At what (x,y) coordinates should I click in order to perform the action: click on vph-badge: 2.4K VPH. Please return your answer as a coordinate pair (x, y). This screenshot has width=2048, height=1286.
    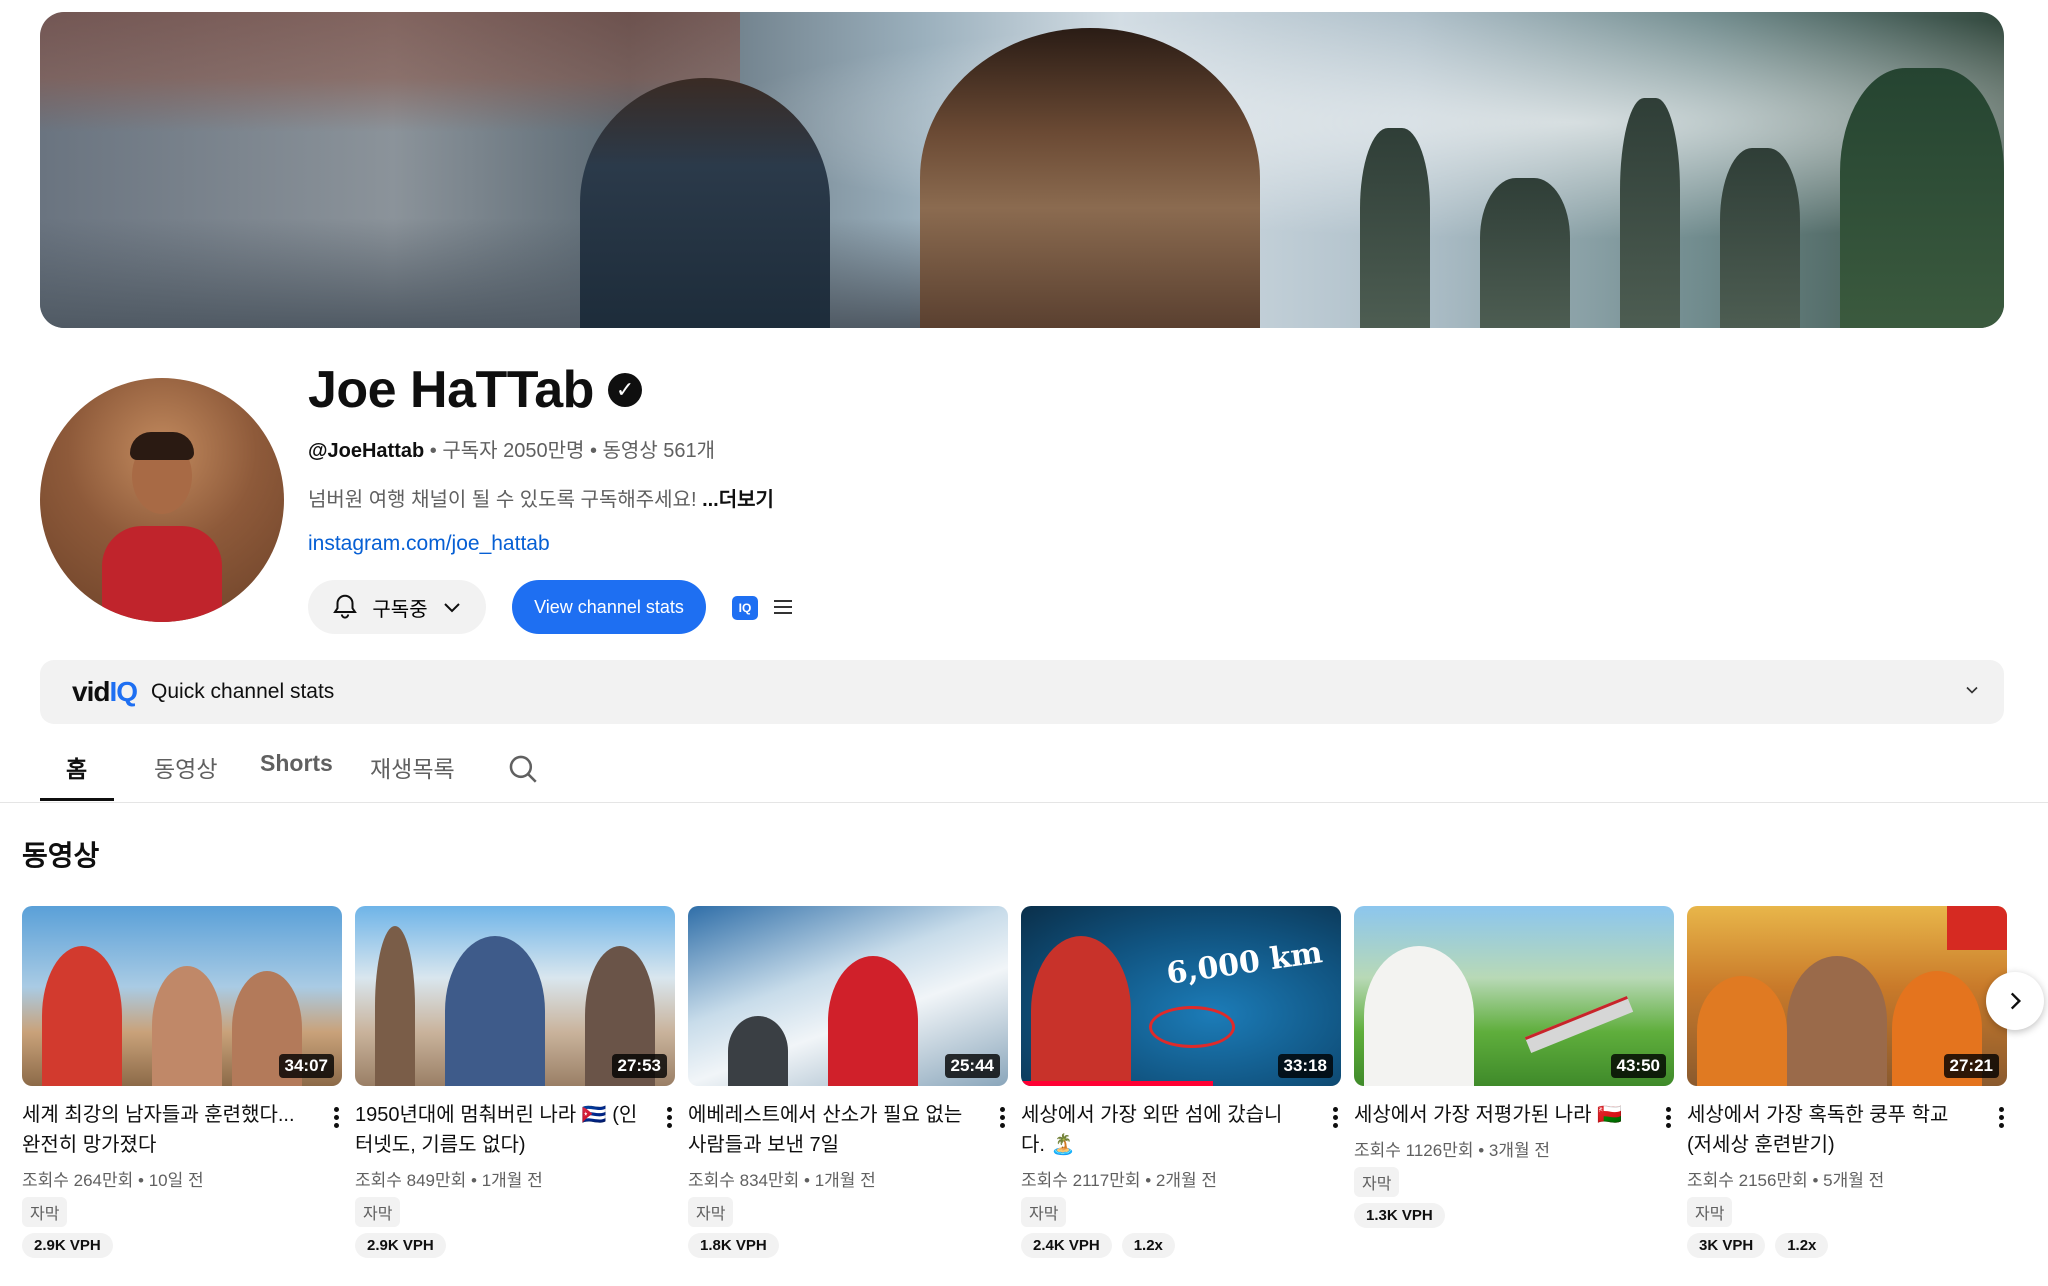
    Looking at the image, I should click on (1066, 1245).